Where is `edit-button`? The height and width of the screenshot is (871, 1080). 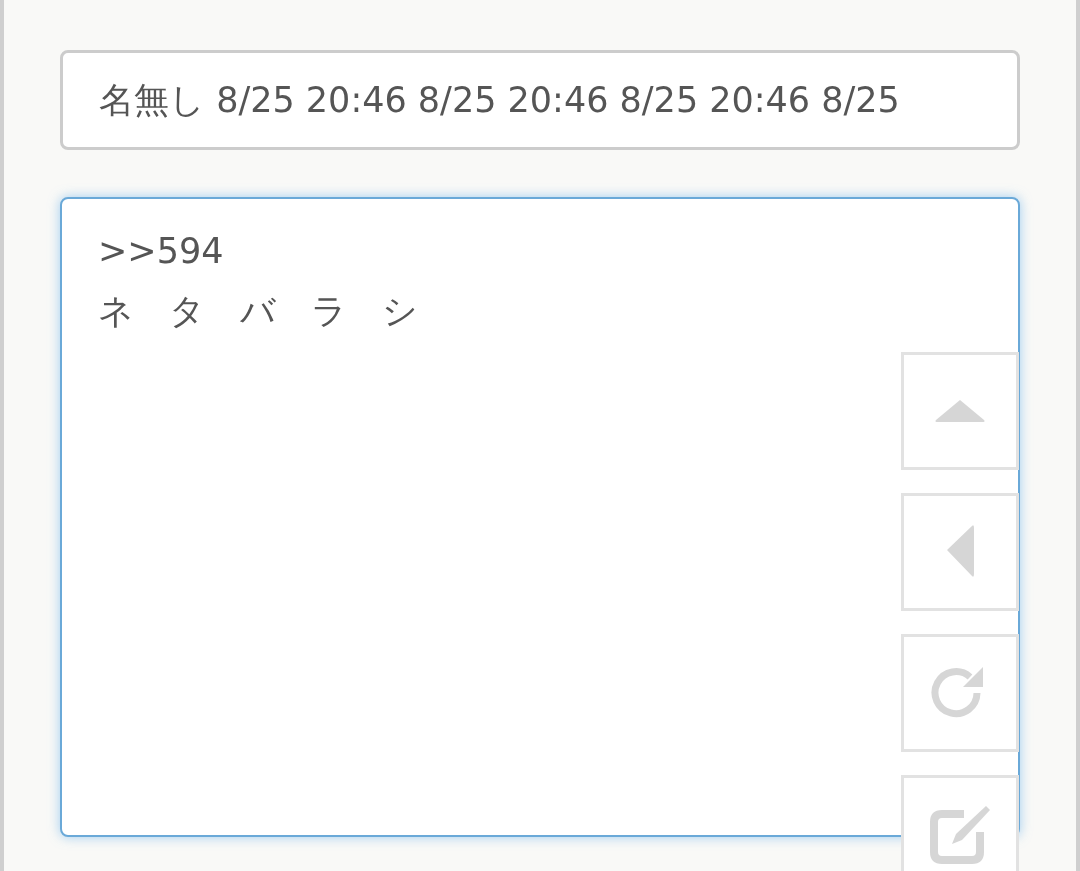 edit-button is located at coordinates (960, 823).